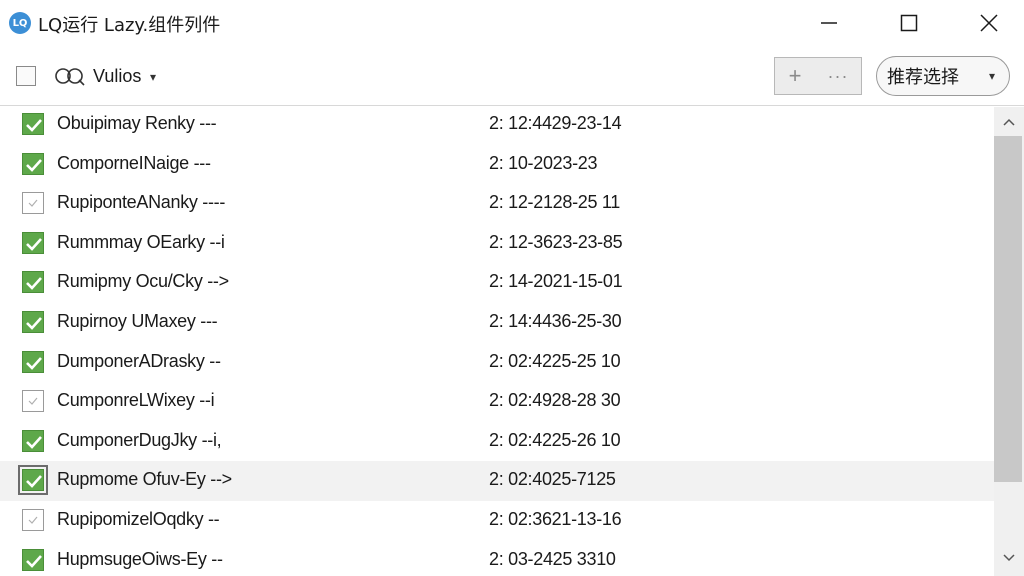  I want to click on list-item: Rupirnoy UMaxey --- 2: 14:4436-25-30, so click(497, 323).